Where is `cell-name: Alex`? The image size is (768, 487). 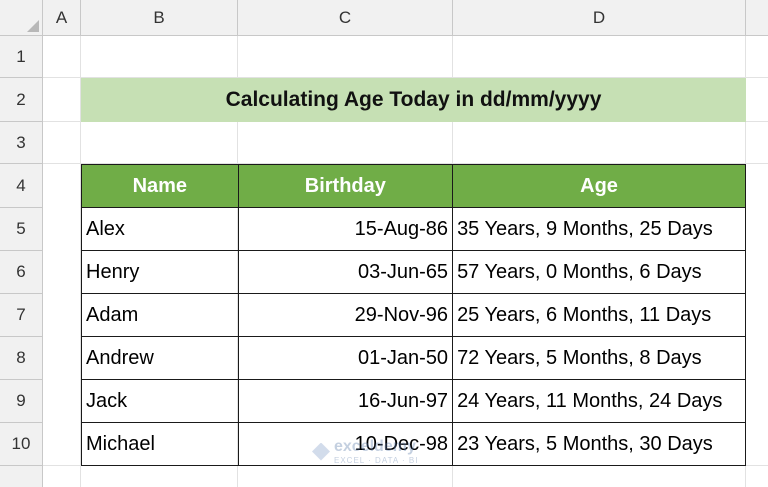 cell-name: Alex is located at coordinates (160, 229).